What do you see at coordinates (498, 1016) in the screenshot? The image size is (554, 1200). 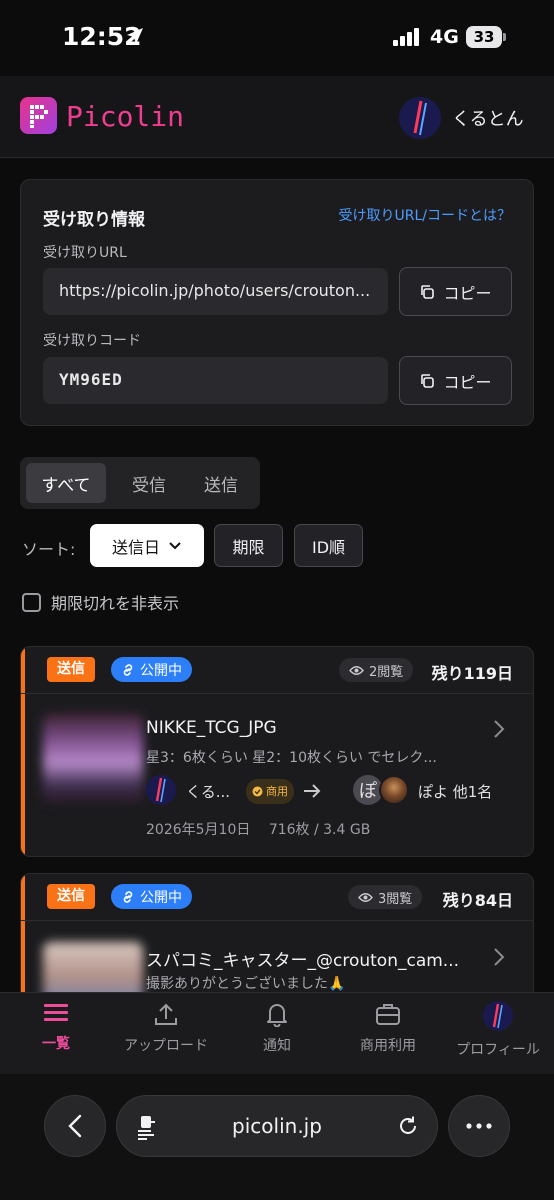 I see `profile-avatar` at bounding box center [498, 1016].